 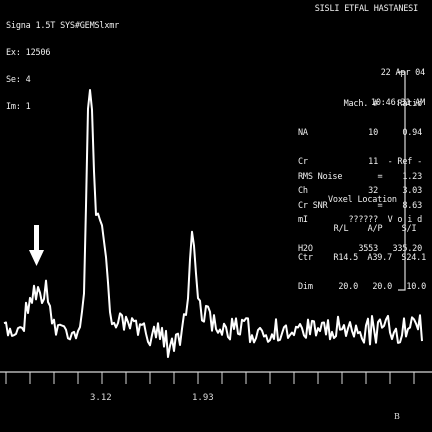 What do you see at coordinates (210, 378) in the screenshot?
I see `ppm-axis-ticks` at bounding box center [210, 378].